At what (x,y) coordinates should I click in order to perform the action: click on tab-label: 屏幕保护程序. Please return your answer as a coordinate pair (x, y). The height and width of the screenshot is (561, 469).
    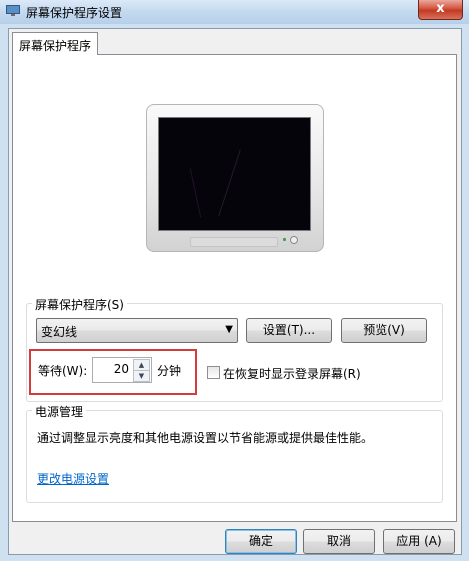
    Looking at the image, I should click on (55, 46).